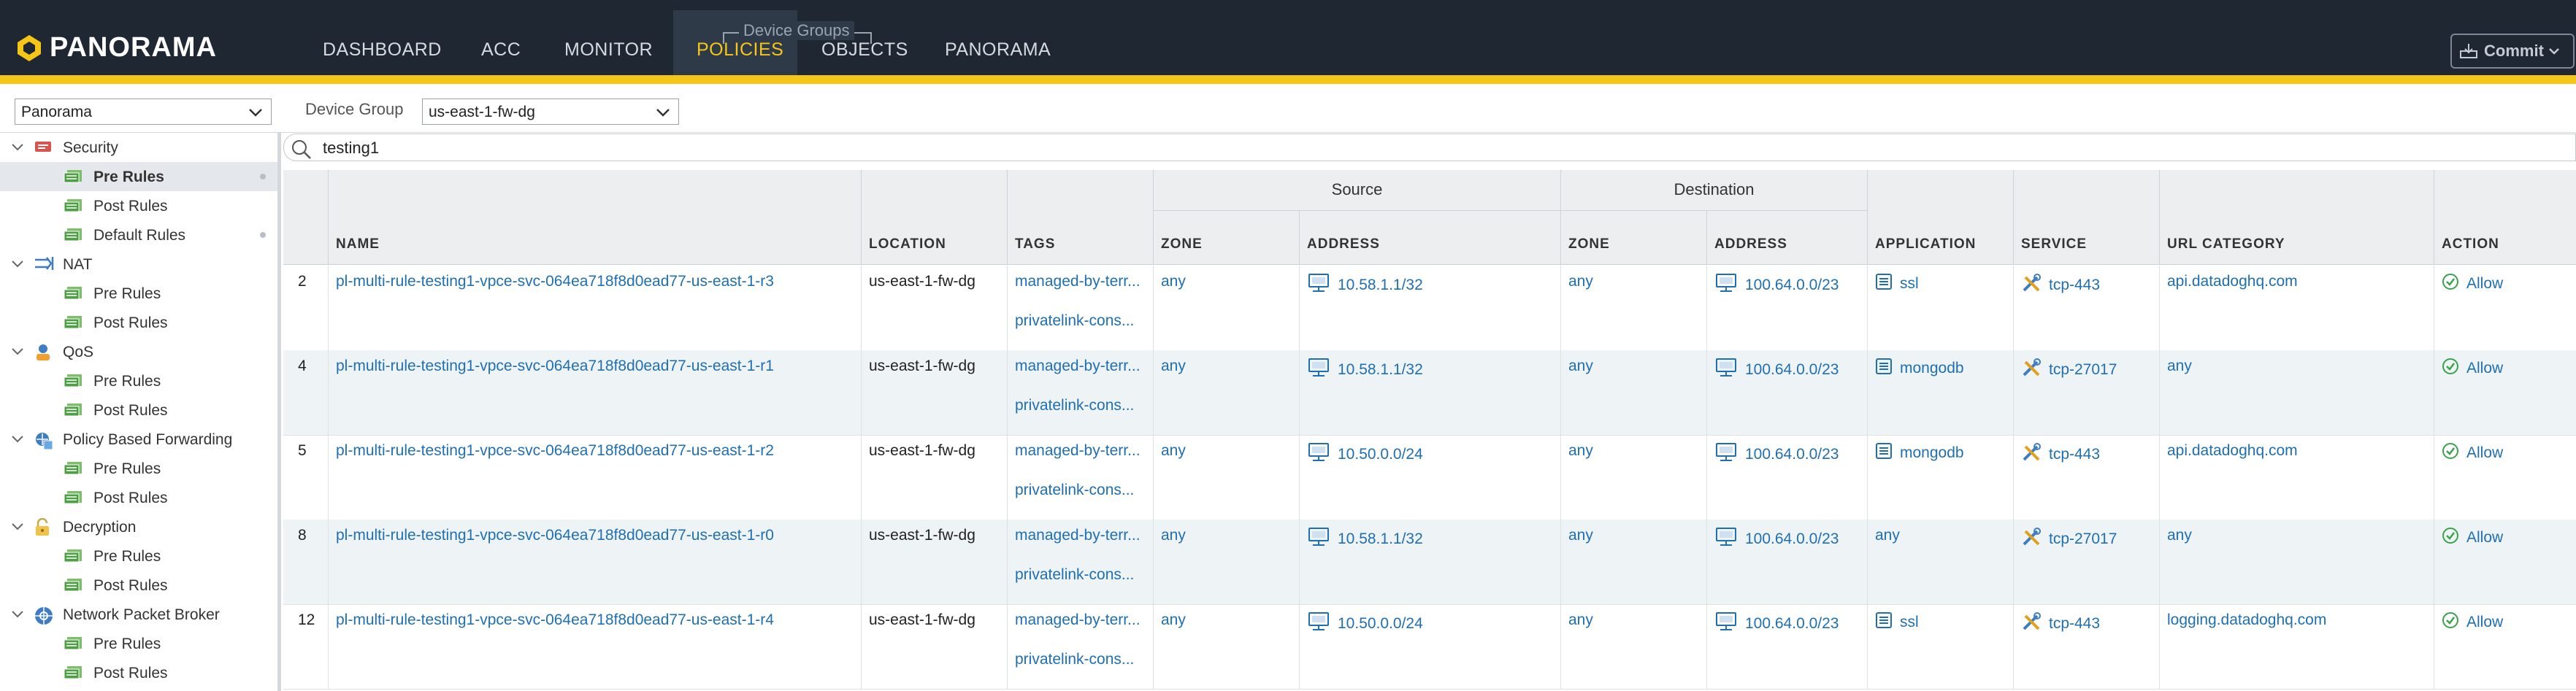  What do you see at coordinates (2297, 218) in the screenshot?
I see `header-url-category: URL CATEGORY` at bounding box center [2297, 218].